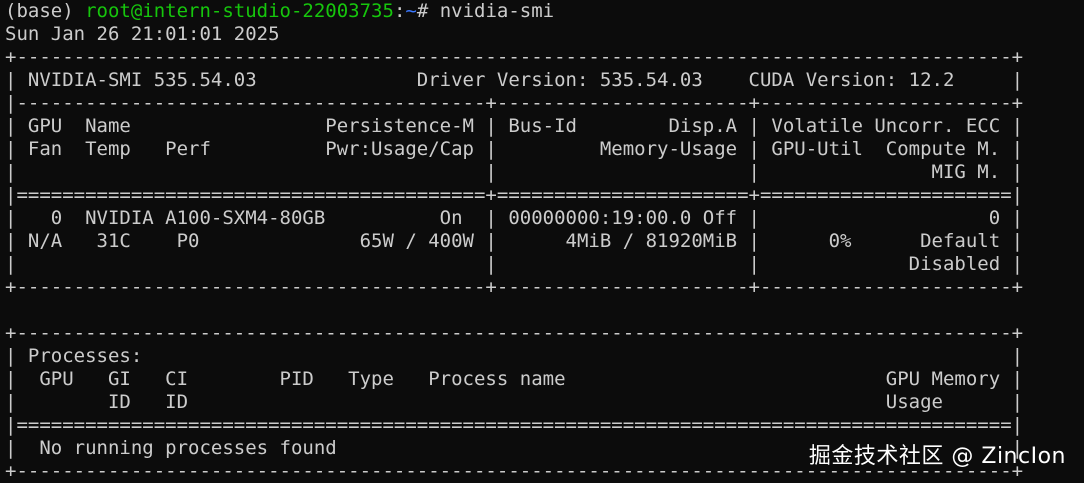  Describe the element at coordinates (399, 11) in the screenshot. I see `prompt-colon: :` at that location.